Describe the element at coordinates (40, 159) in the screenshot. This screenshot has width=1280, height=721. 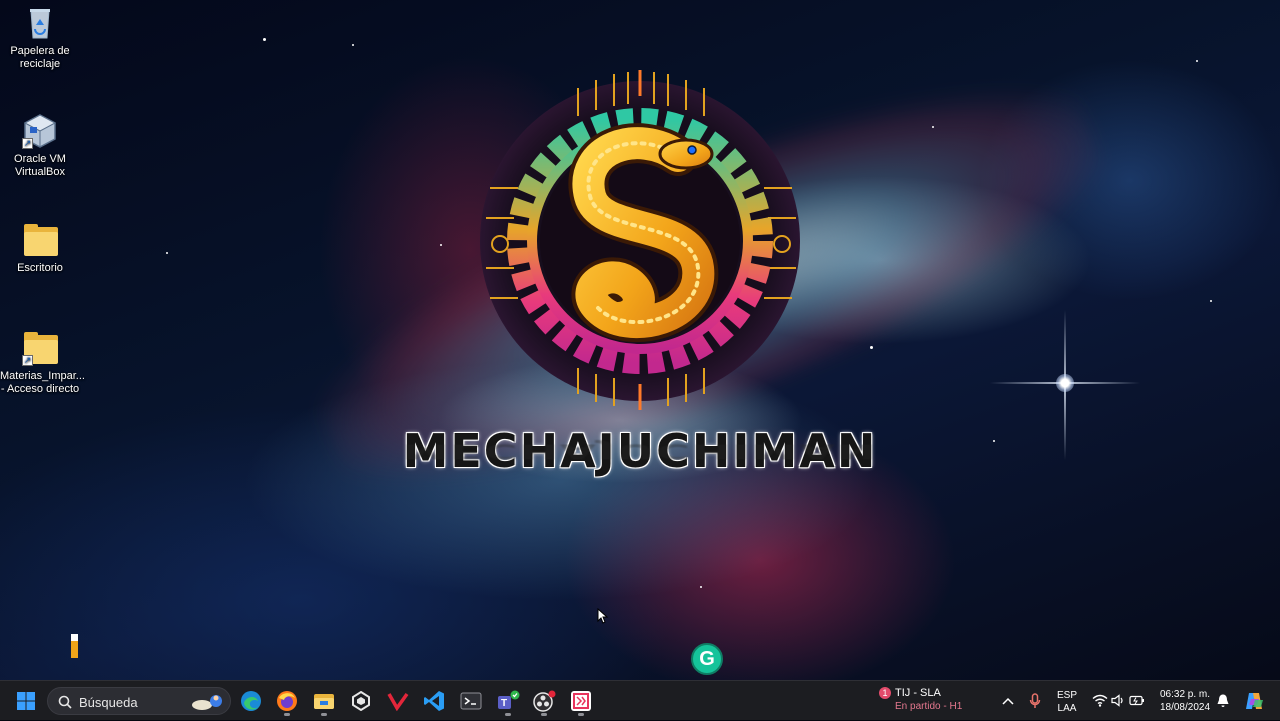
I see `desktop-icon-label: Oracle VM` at that location.